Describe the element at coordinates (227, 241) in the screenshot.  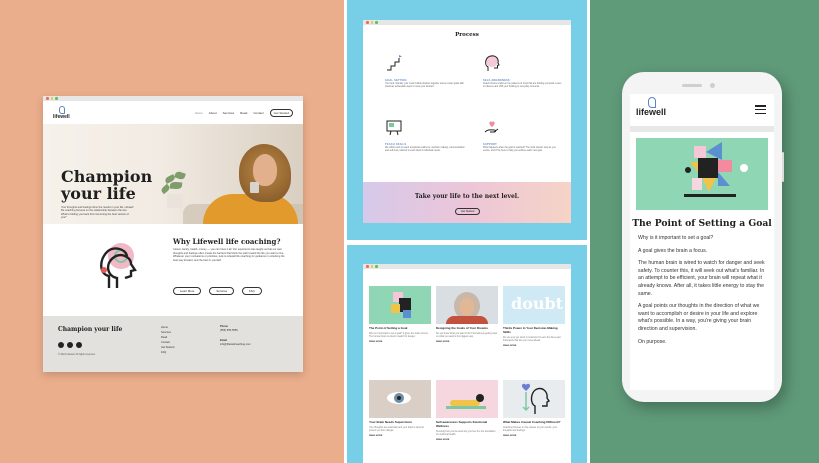
I see `why-title: Why Lifewell life coaching?` at that location.